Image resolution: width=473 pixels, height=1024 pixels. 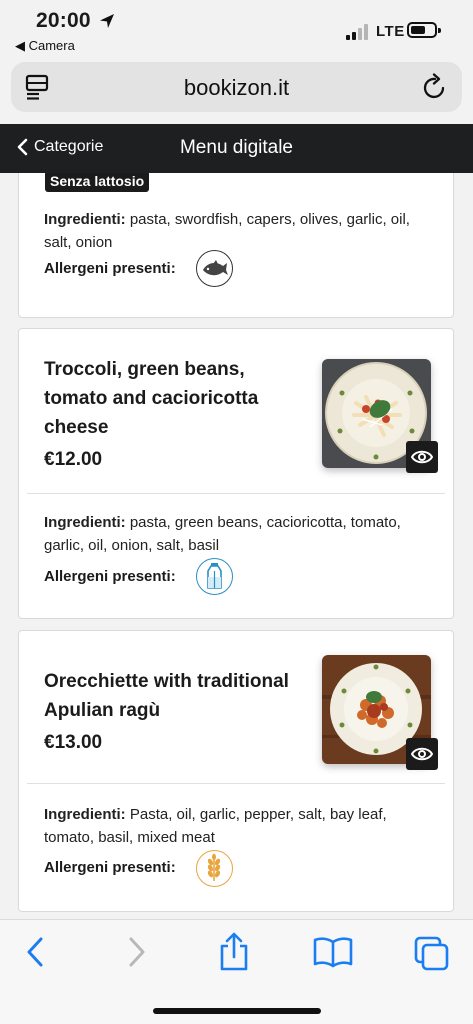 What do you see at coordinates (432, 954) in the screenshot?
I see `tabs-icon` at bounding box center [432, 954].